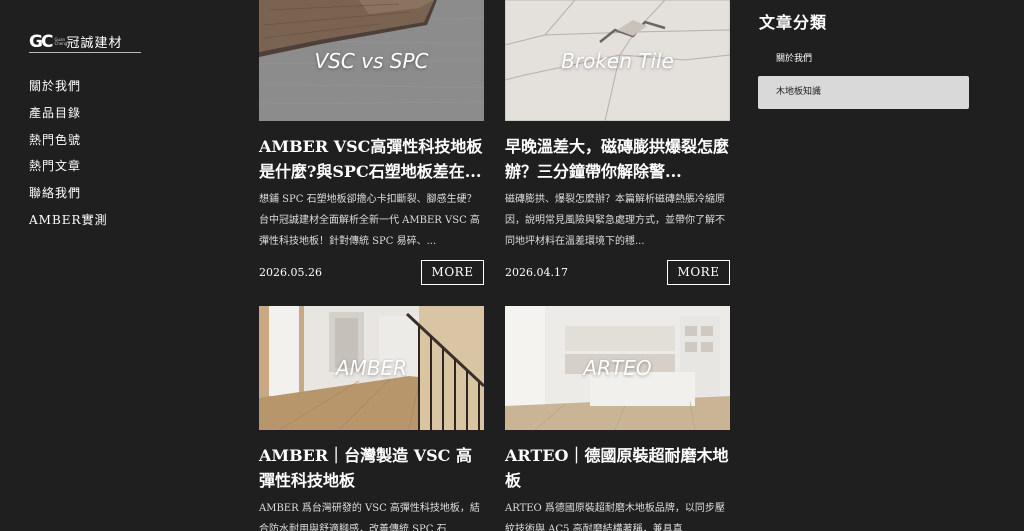  Describe the element at coordinates (68, 143) in the screenshot. I see `nav-item-hot-colors: 熱門色號` at that location.